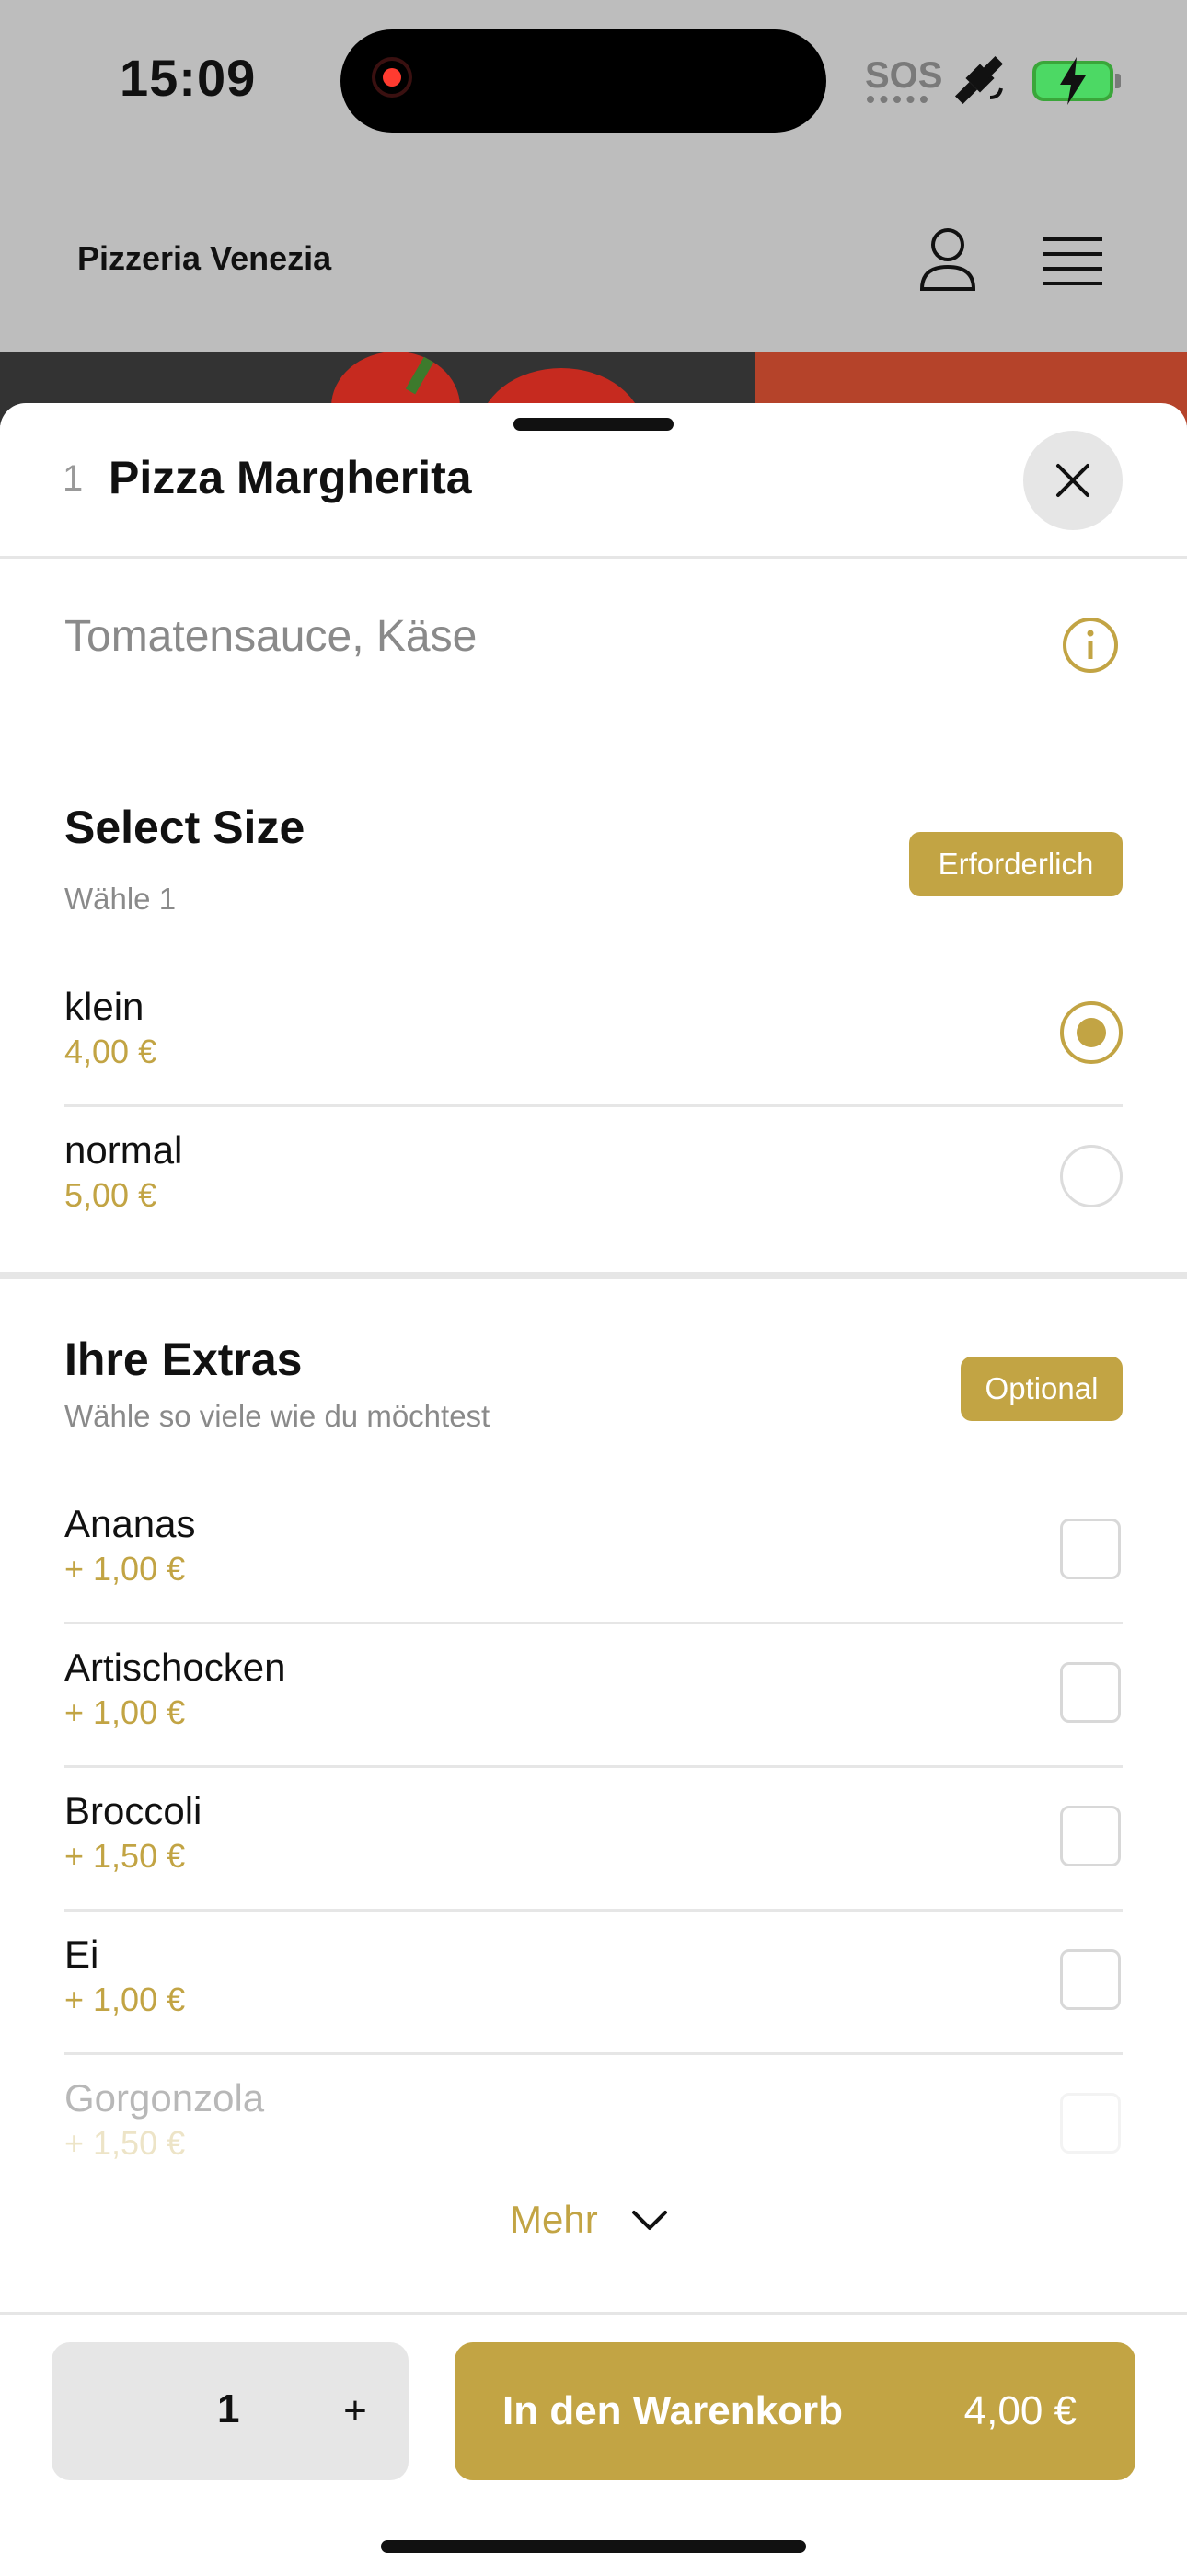 Image resolution: width=1187 pixels, height=2576 pixels. I want to click on menu-icon, so click(1072, 261).